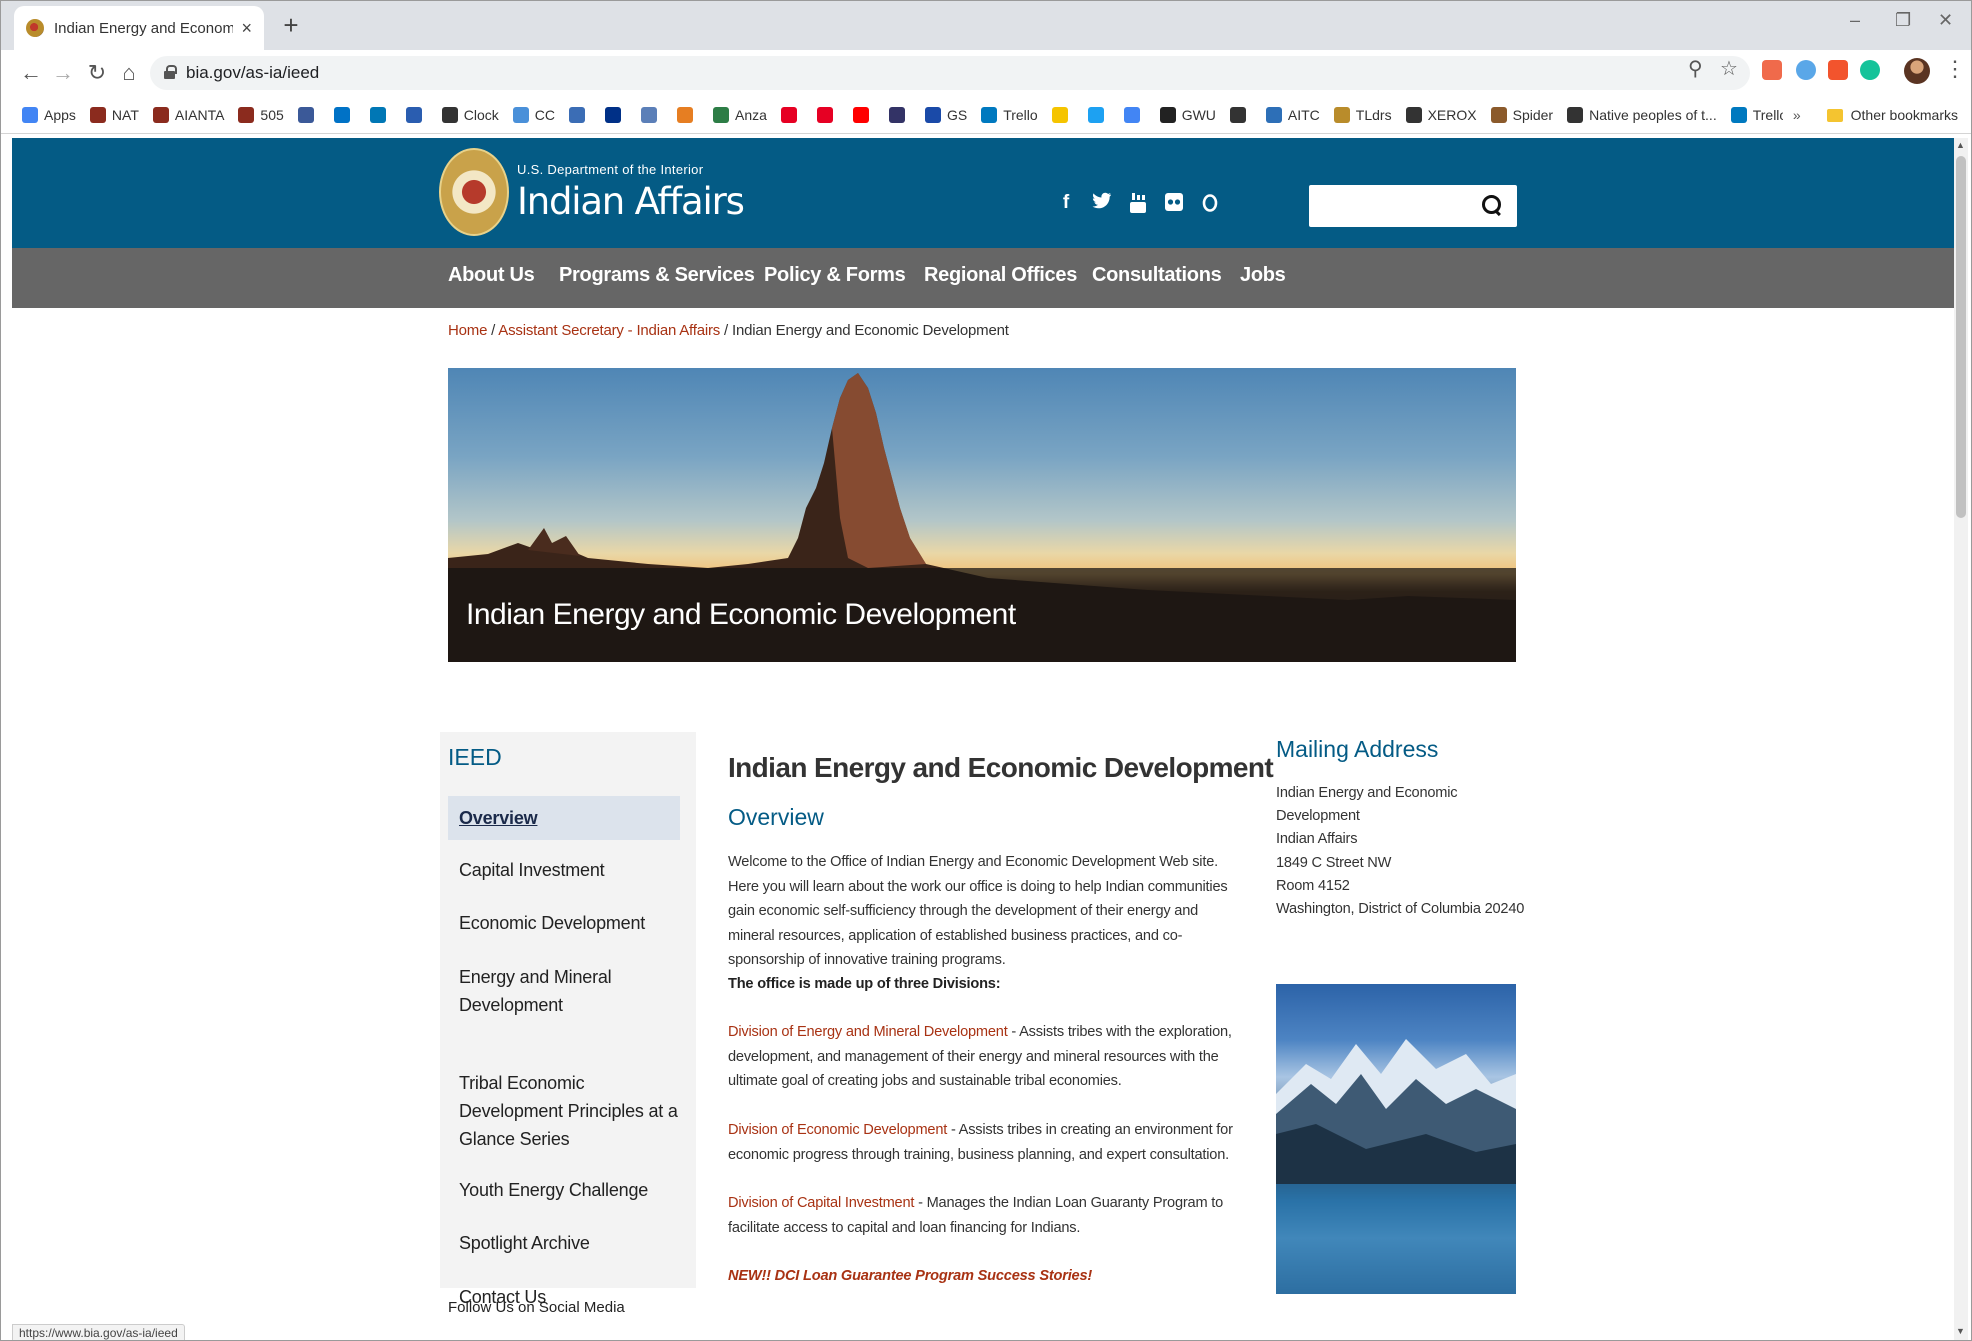 Image resolution: width=1972 pixels, height=1341 pixels. I want to click on section-subtitle: Overview, so click(776, 817).